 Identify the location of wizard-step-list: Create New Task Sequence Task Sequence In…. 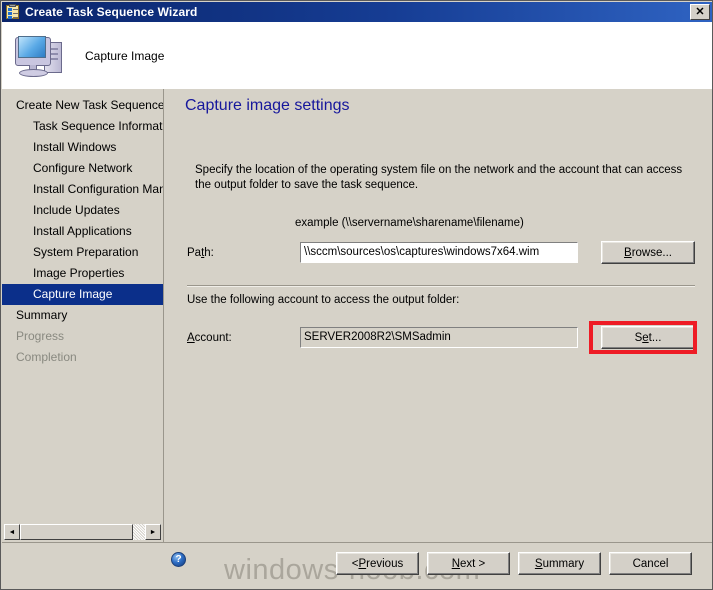
(82, 231).